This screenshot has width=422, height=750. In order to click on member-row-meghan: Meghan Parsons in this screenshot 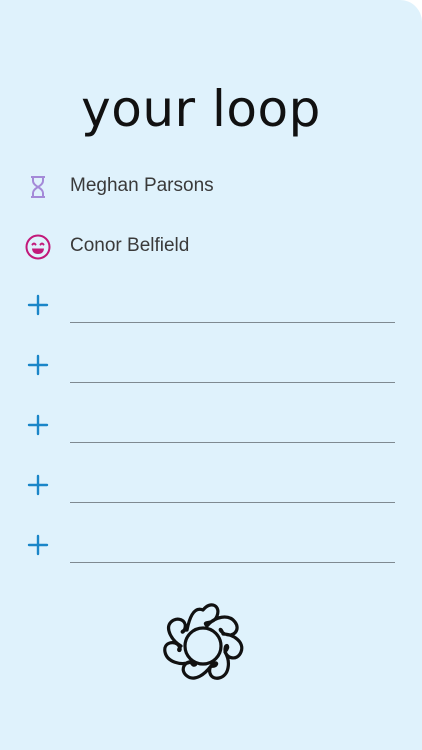, I will do `click(211, 186)`.